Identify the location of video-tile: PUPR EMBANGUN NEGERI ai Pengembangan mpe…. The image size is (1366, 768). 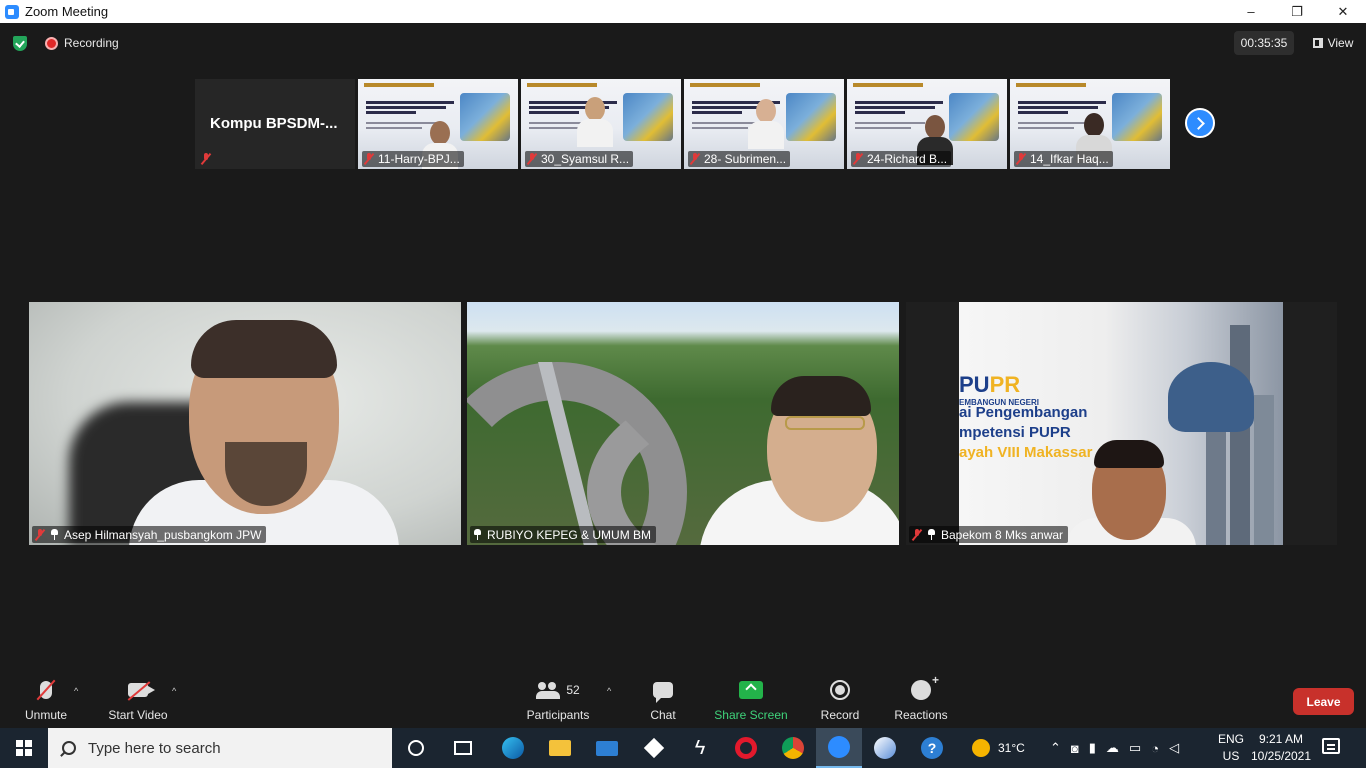
(1121, 423).